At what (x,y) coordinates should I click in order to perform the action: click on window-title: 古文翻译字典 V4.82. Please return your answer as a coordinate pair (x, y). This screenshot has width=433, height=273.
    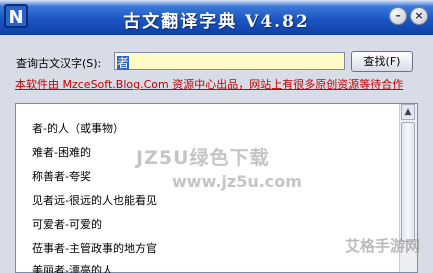
    Looking at the image, I should click on (216, 22).